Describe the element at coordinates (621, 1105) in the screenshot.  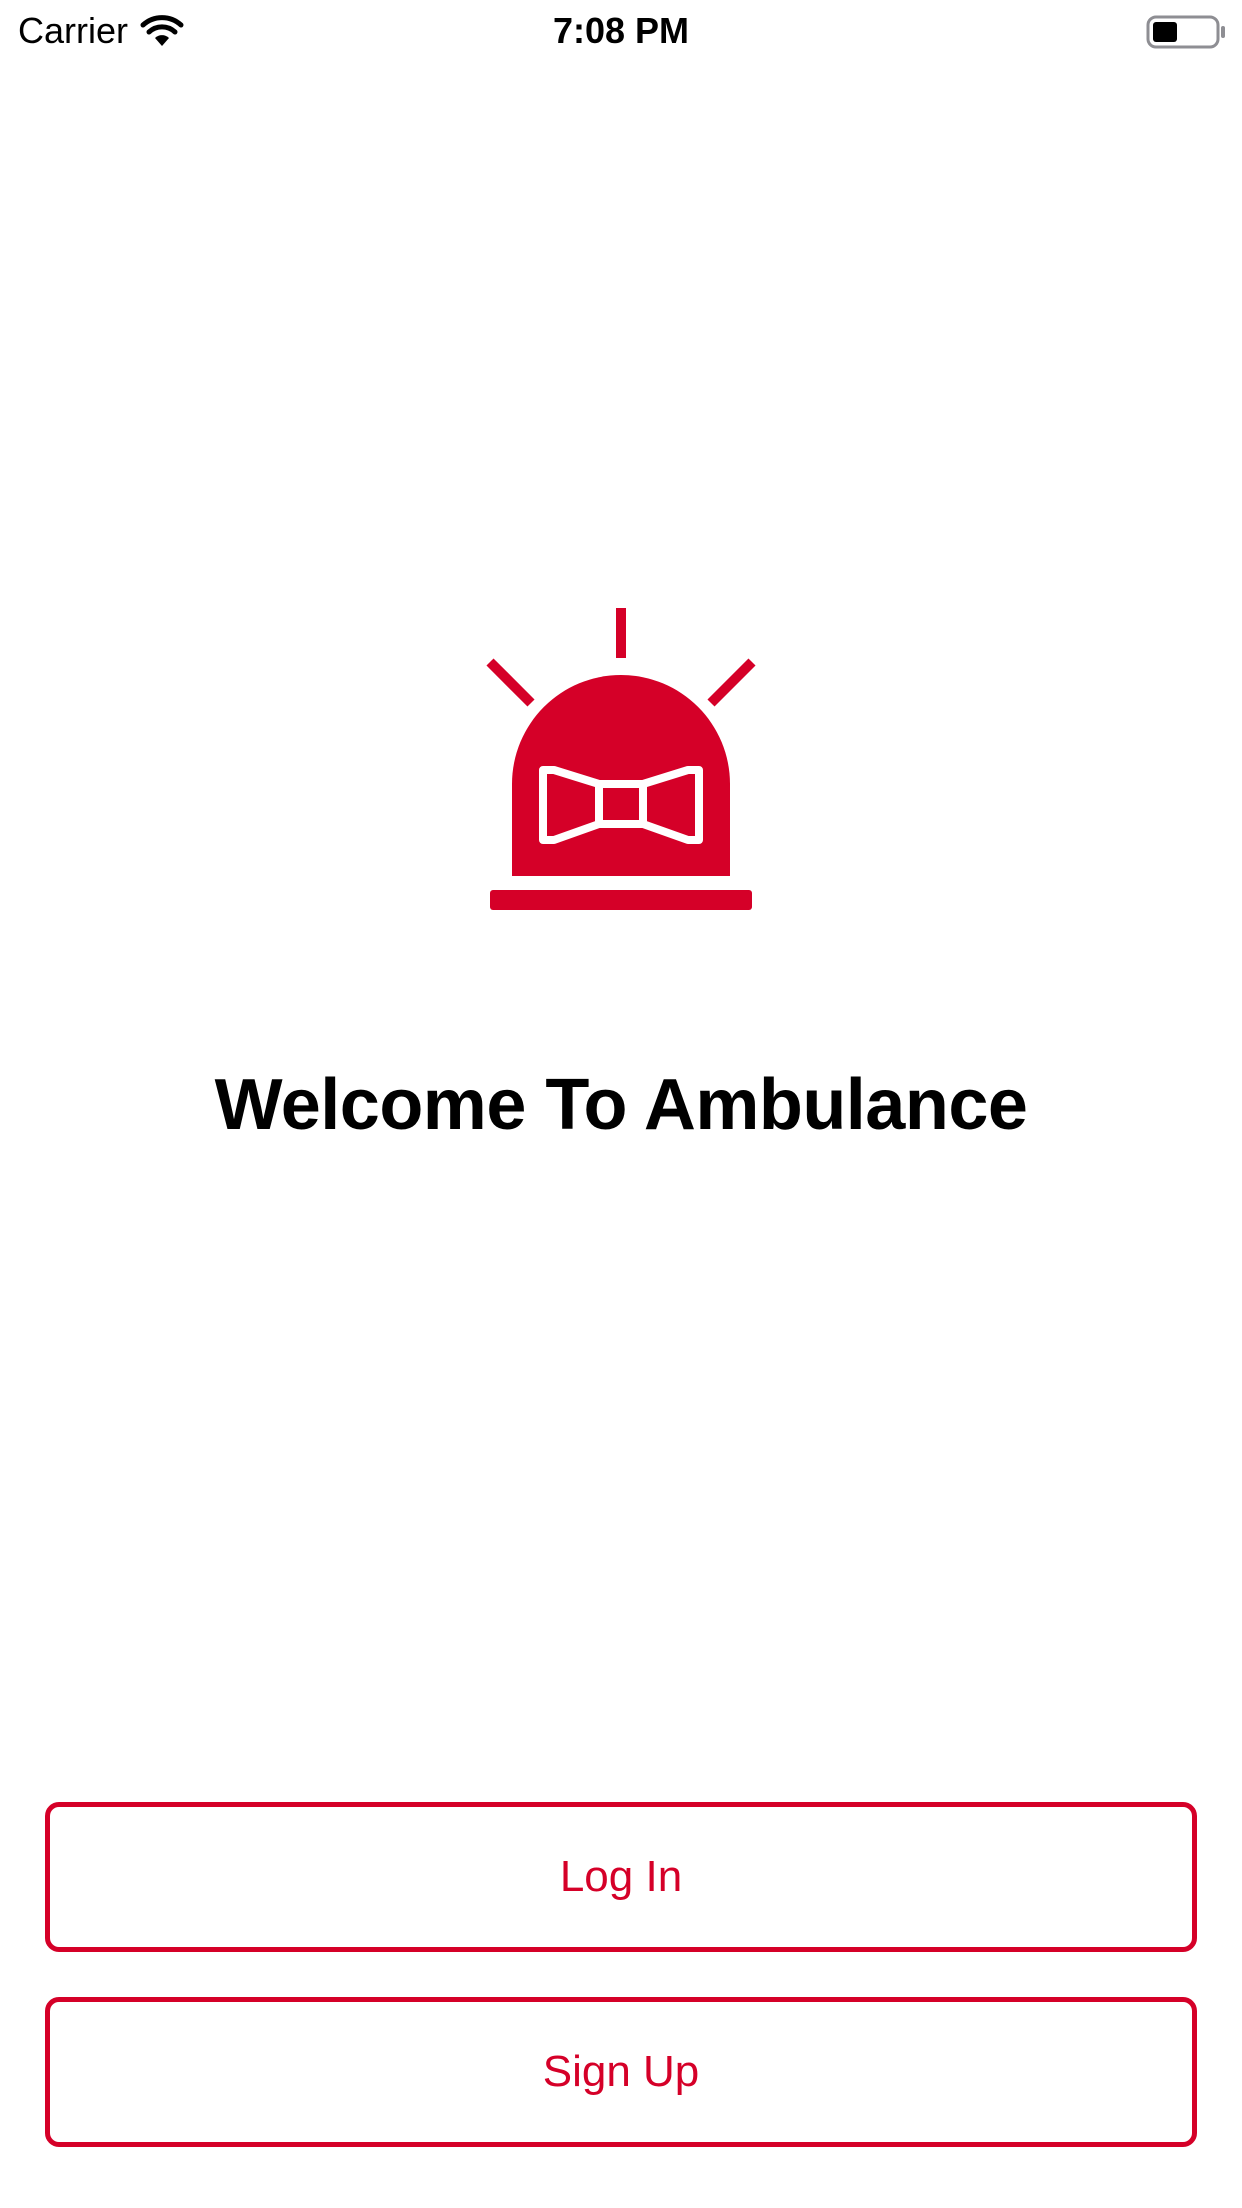
I see `welcome-title: Welcome To Ambulance` at that location.